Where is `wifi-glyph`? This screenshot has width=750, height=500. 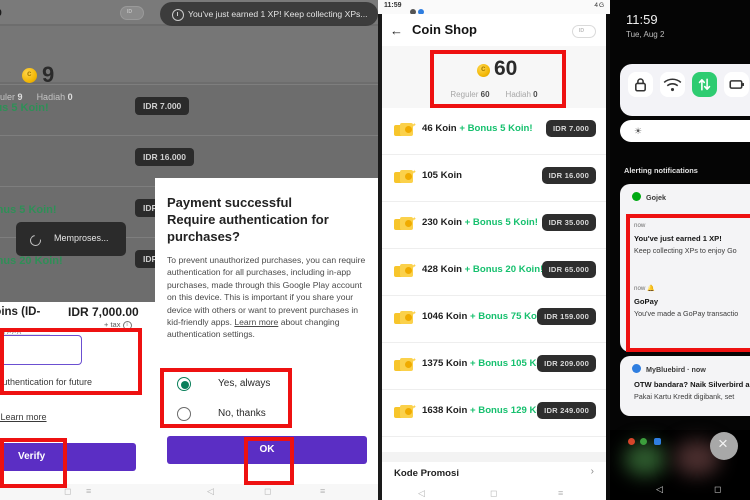 wifi-glyph is located at coordinates (672, 85).